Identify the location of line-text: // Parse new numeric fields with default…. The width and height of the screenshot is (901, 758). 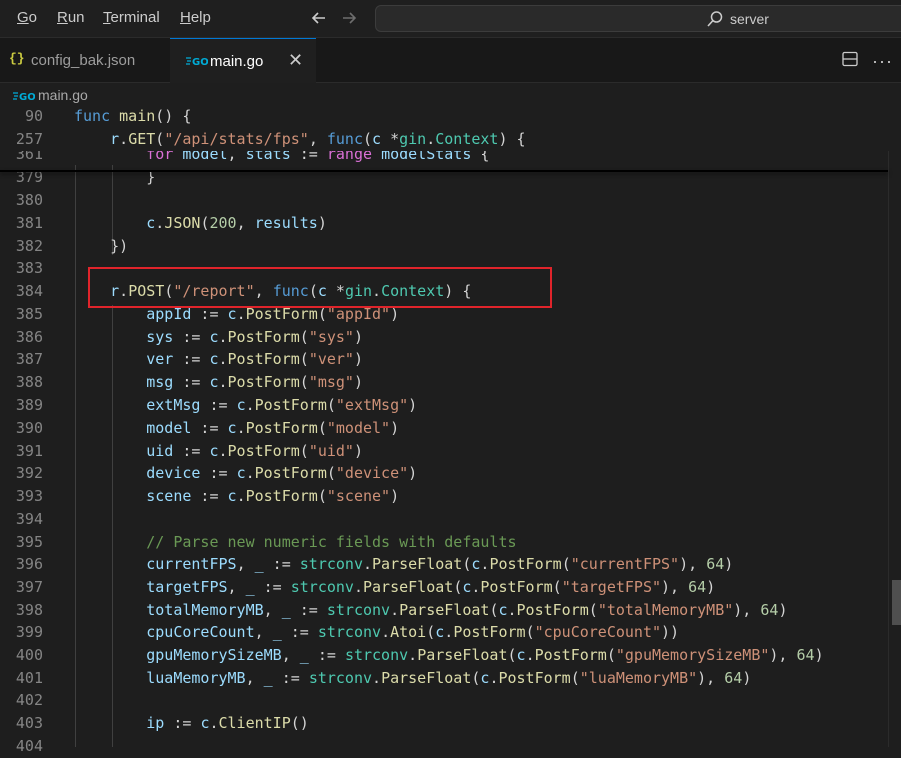
(295, 542).